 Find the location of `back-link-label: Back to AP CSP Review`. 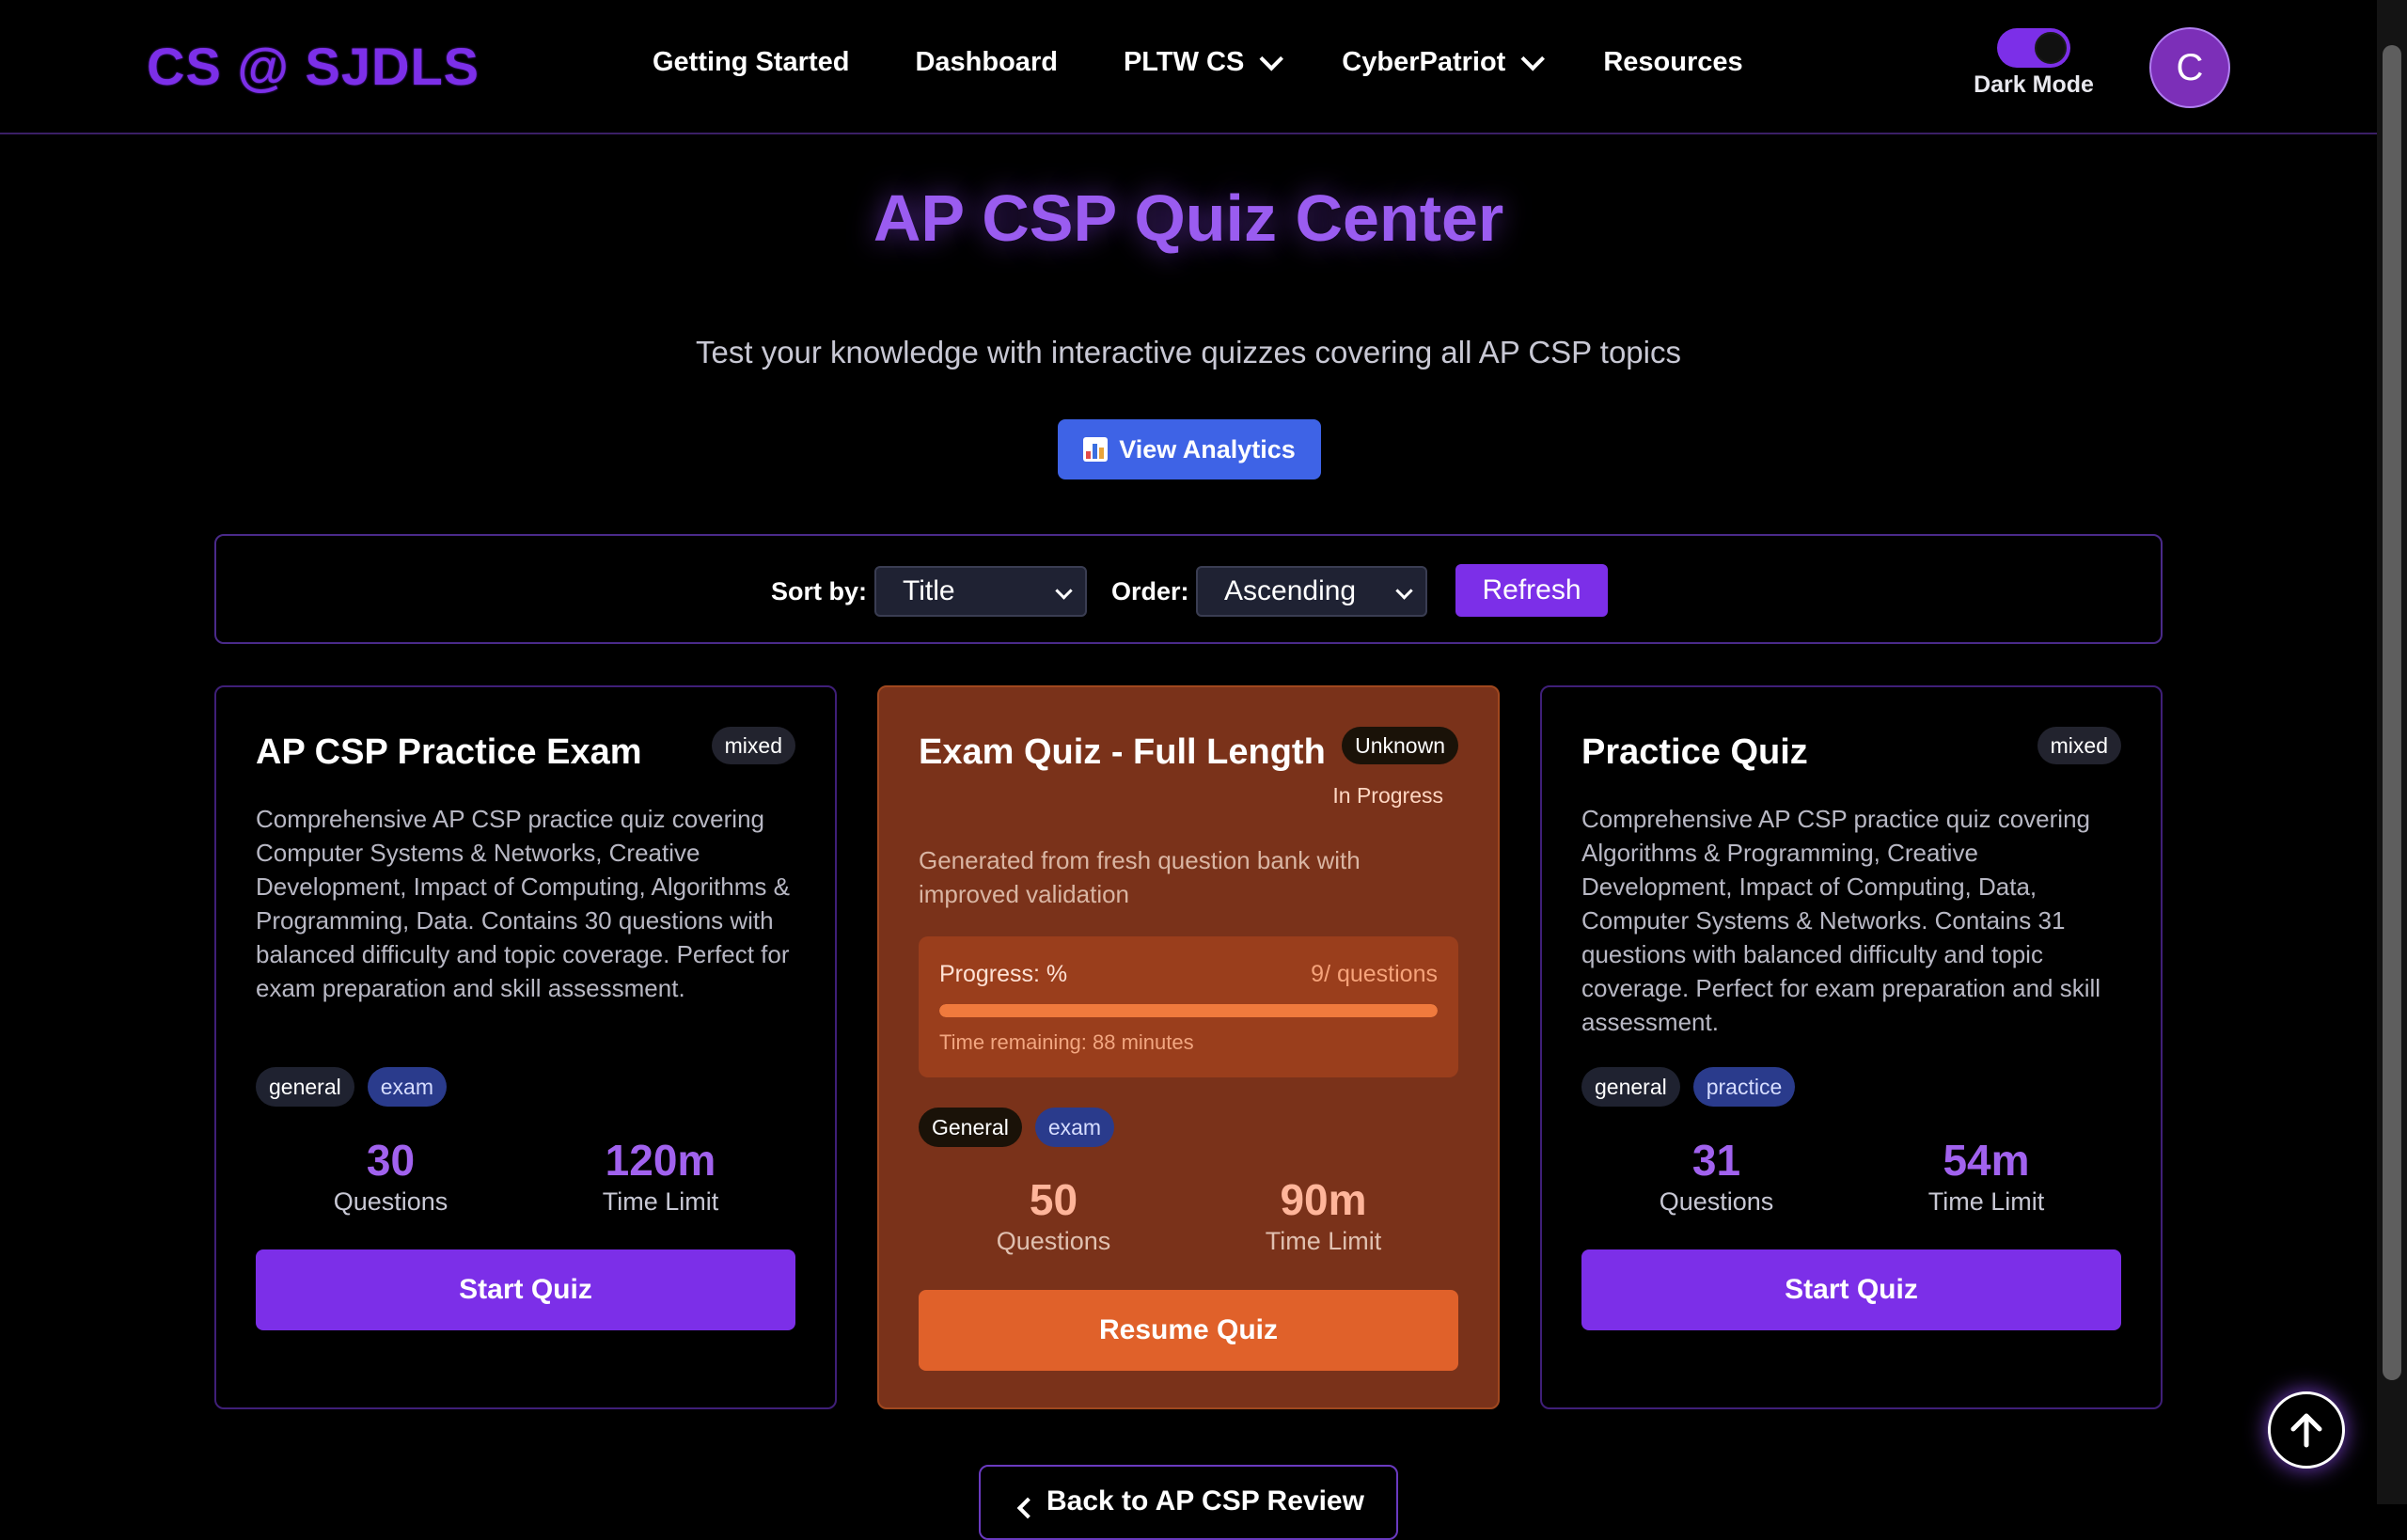

back-link-label: Back to AP CSP Review is located at coordinates (1205, 1500).